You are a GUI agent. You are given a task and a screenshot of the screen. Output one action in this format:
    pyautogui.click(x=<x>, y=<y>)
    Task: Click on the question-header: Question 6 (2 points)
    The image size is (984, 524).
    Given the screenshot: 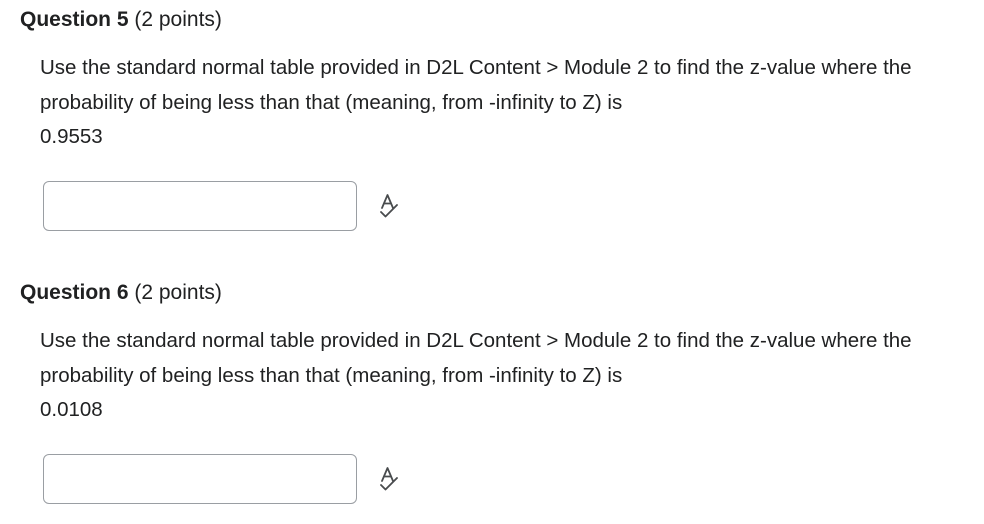 What is the action you would take?
    pyautogui.click(x=121, y=293)
    